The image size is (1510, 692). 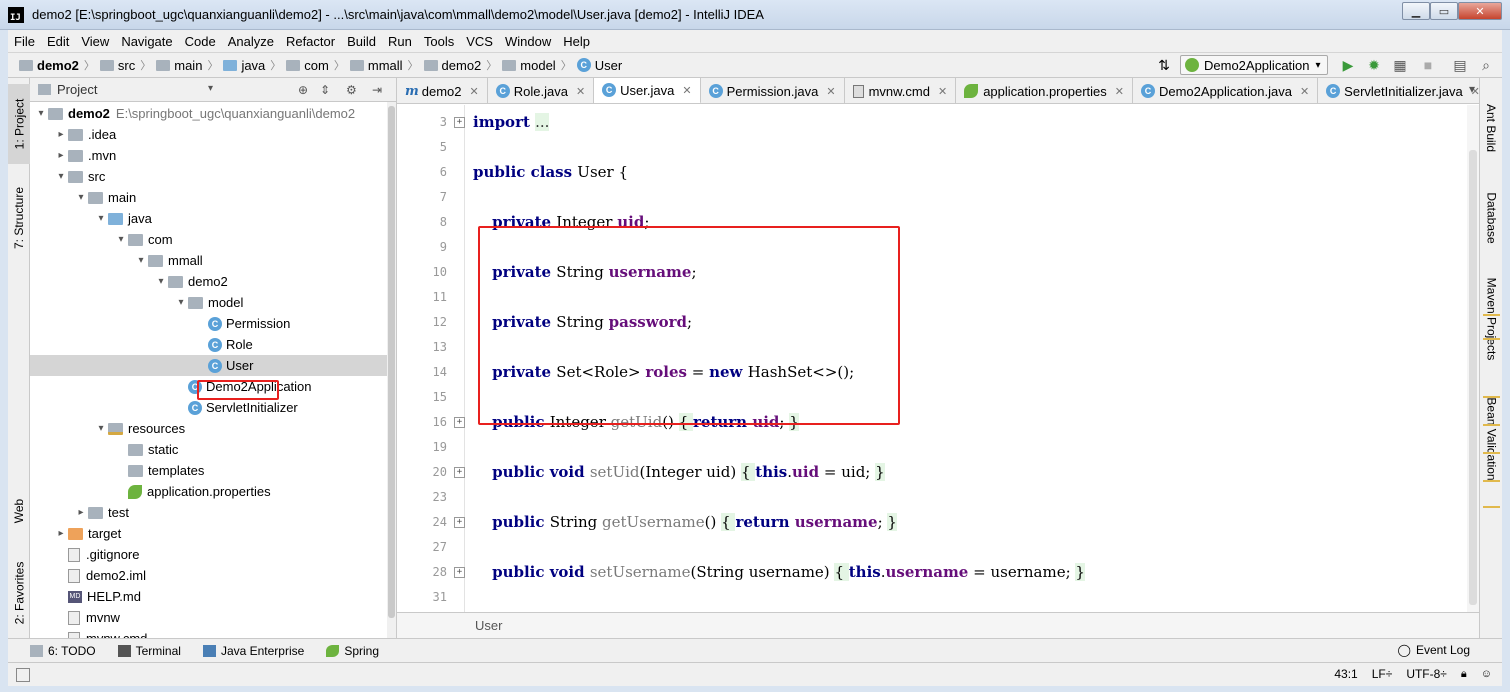 What do you see at coordinates (1044, 90) in the screenshot?
I see `tab-application-properties: application.properties ✕` at bounding box center [1044, 90].